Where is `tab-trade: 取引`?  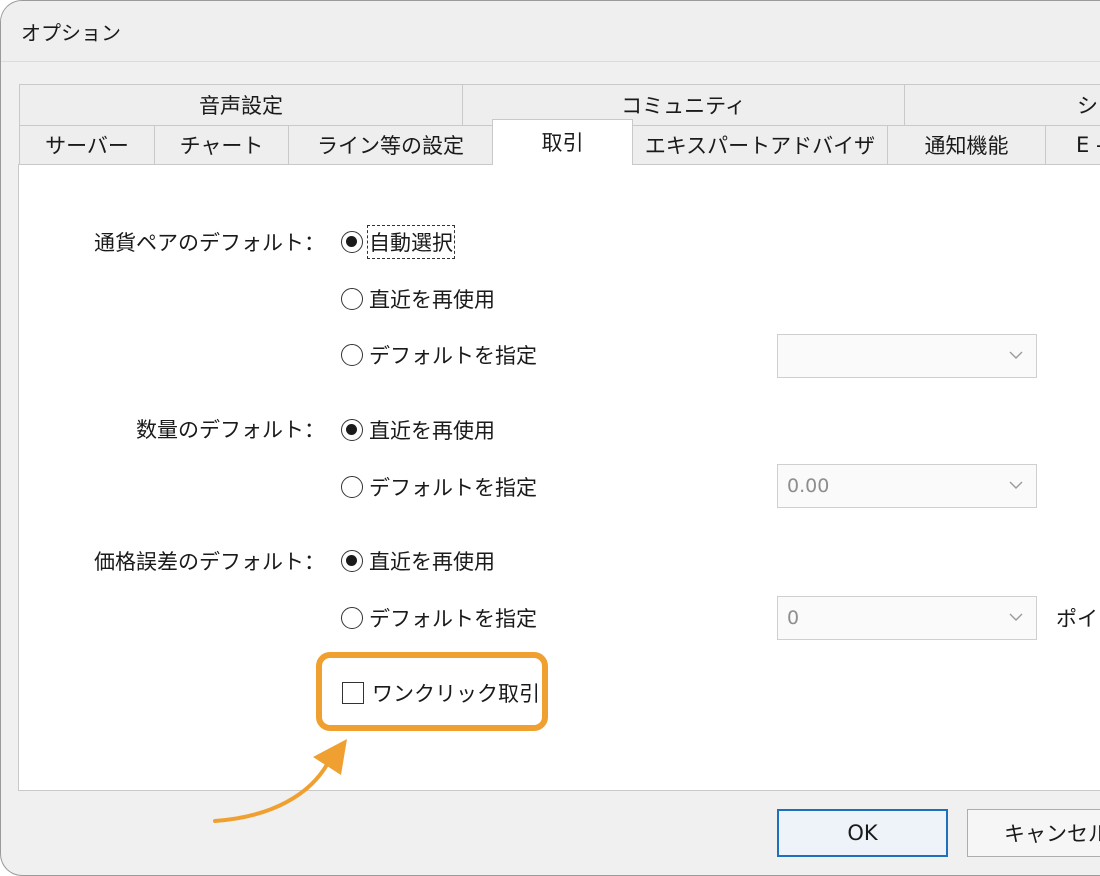 tab-trade: 取引 is located at coordinates (562, 142).